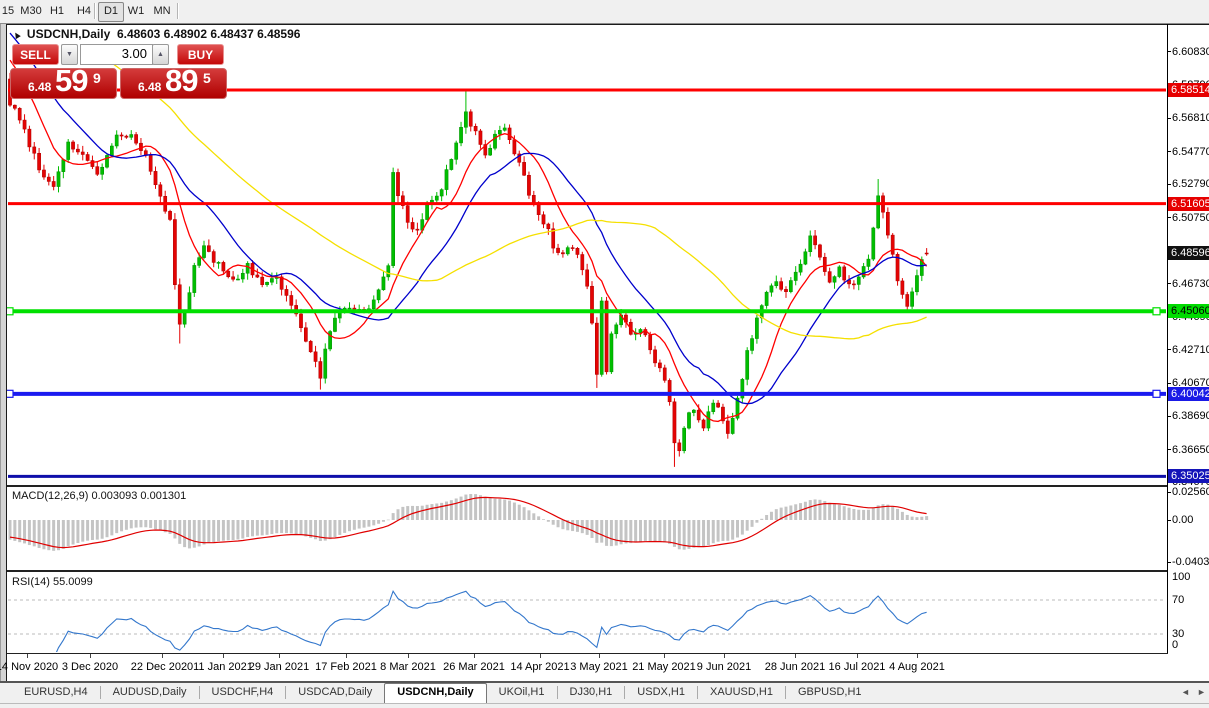  Describe the element at coordinates (8, 11) in the screenshot. I see `timeframe-button-15: 15` at that location.